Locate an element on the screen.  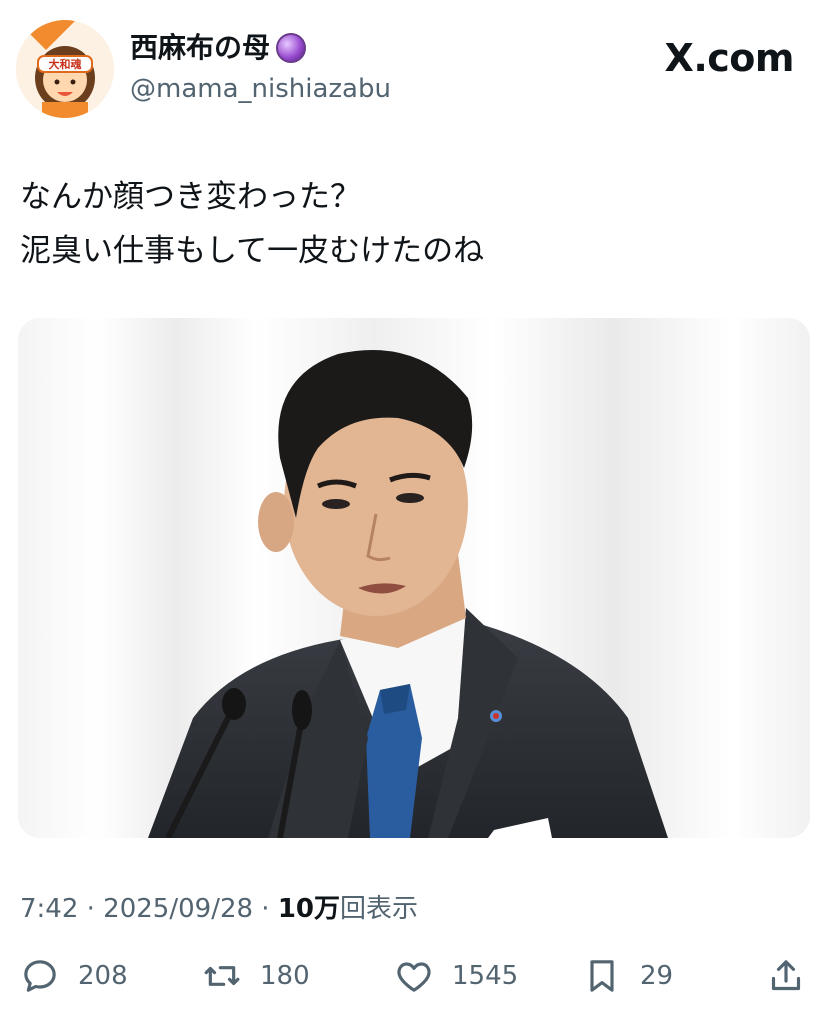
bookmark-button: 29 is located at coordinates (627, 976).